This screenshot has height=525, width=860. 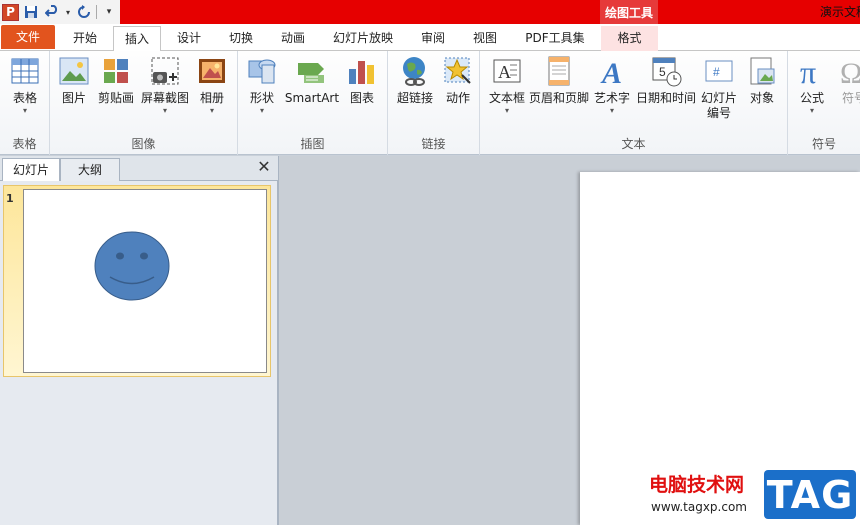 What do you see at coordinates (31, 12) in the screenshot?
I see `save-icon` at bounding box center [31, 12].